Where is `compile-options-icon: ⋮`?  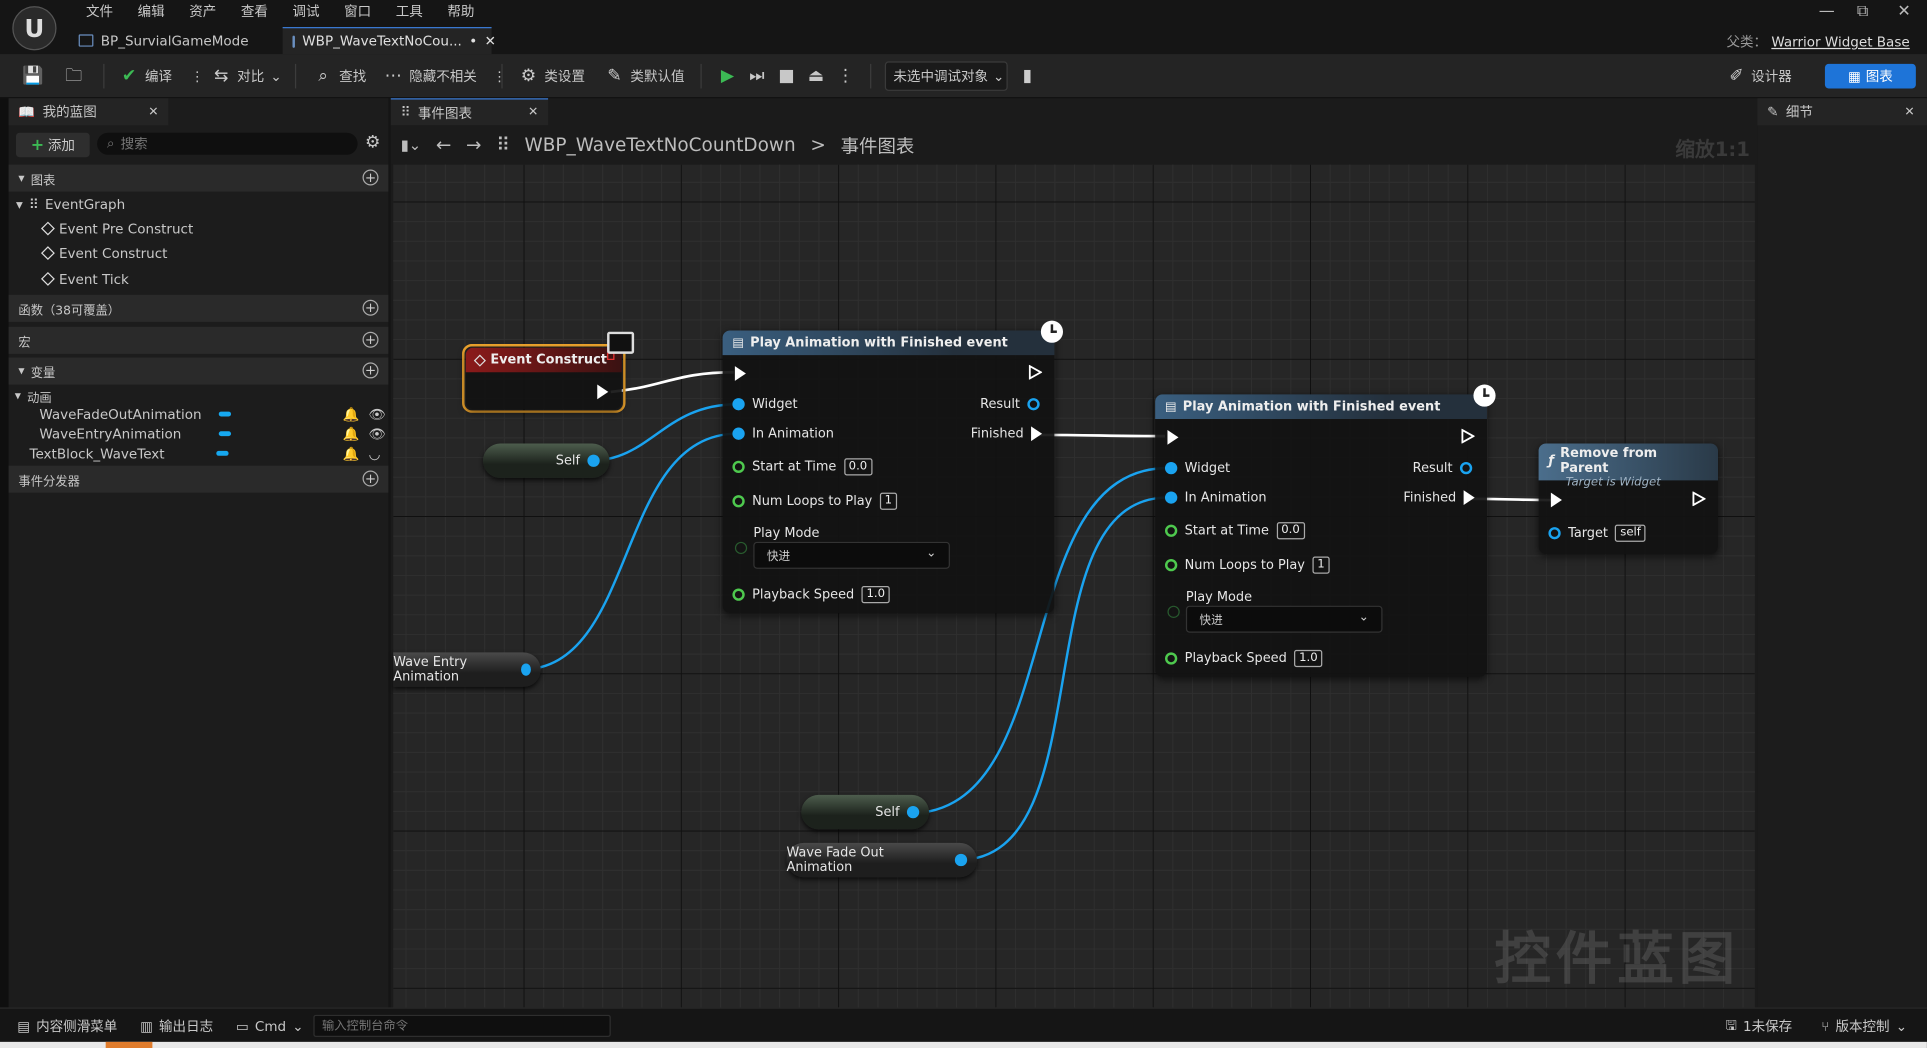 compile-options-icon: ⋮ is located at coordinates (197, 76).